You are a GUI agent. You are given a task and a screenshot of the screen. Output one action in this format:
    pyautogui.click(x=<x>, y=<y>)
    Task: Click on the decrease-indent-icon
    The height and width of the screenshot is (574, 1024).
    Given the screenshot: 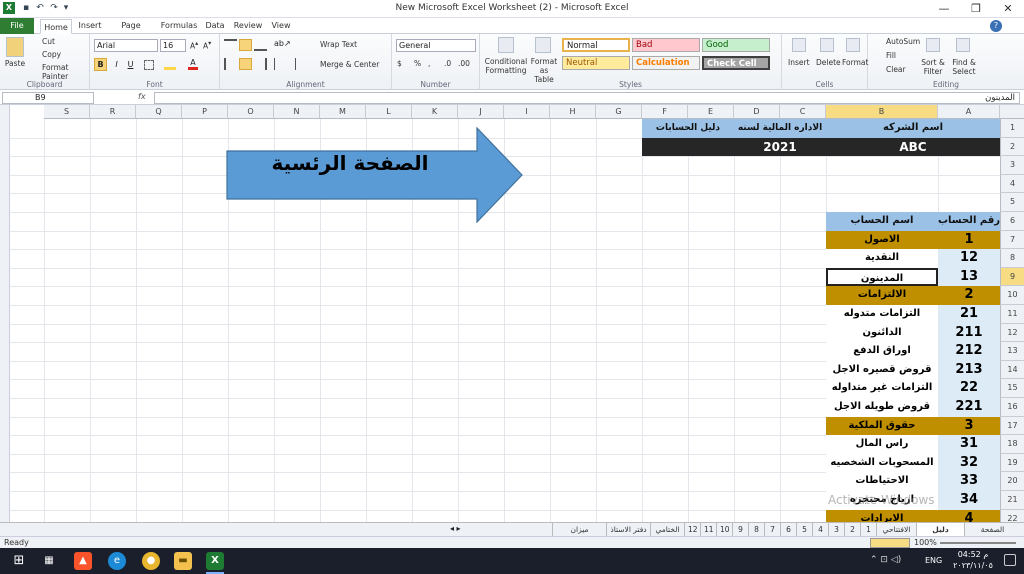 What is the action you would take?
    pyautogui.click(x=279, y=64)
    